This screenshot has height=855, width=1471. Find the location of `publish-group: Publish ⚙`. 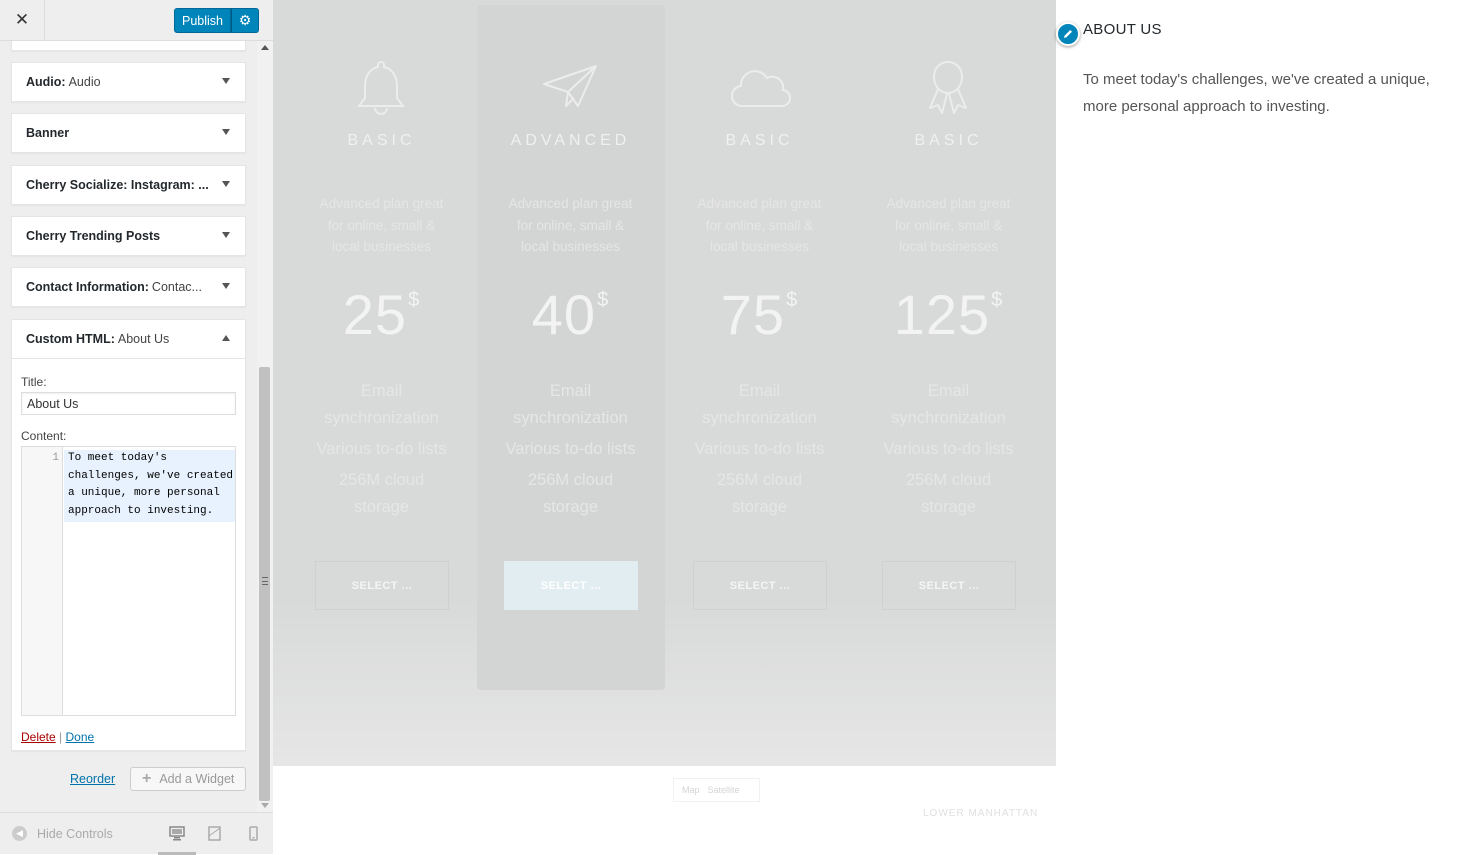

publish-group: Publish ⚙ is located at coordinates (216, 20).